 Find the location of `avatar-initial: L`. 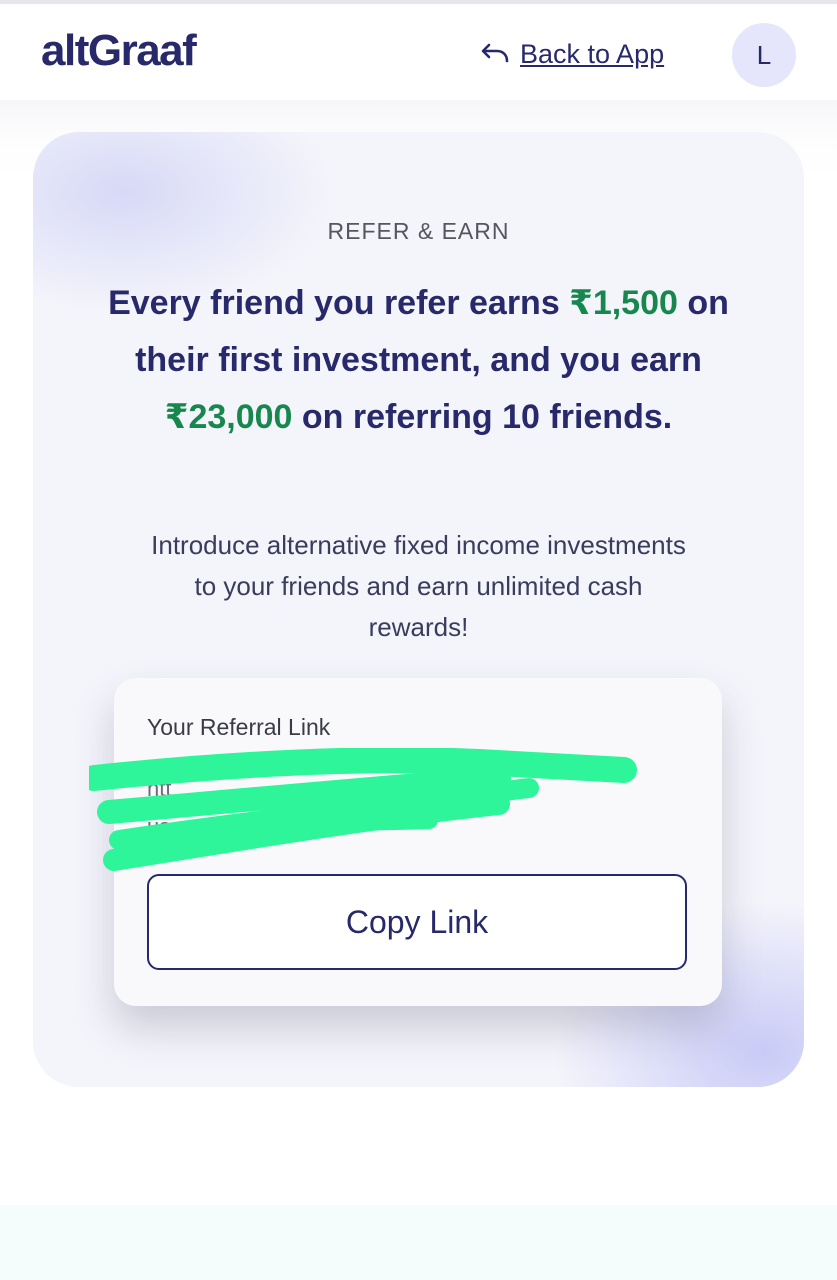

avatar-initial: L is located at coordinates (764, 54).